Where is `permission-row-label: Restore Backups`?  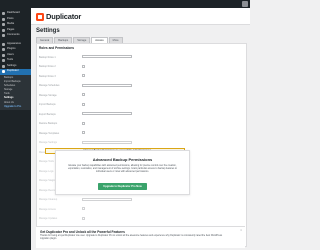
permission-row-label: Restore Backups is located at coordinates (48, 123).